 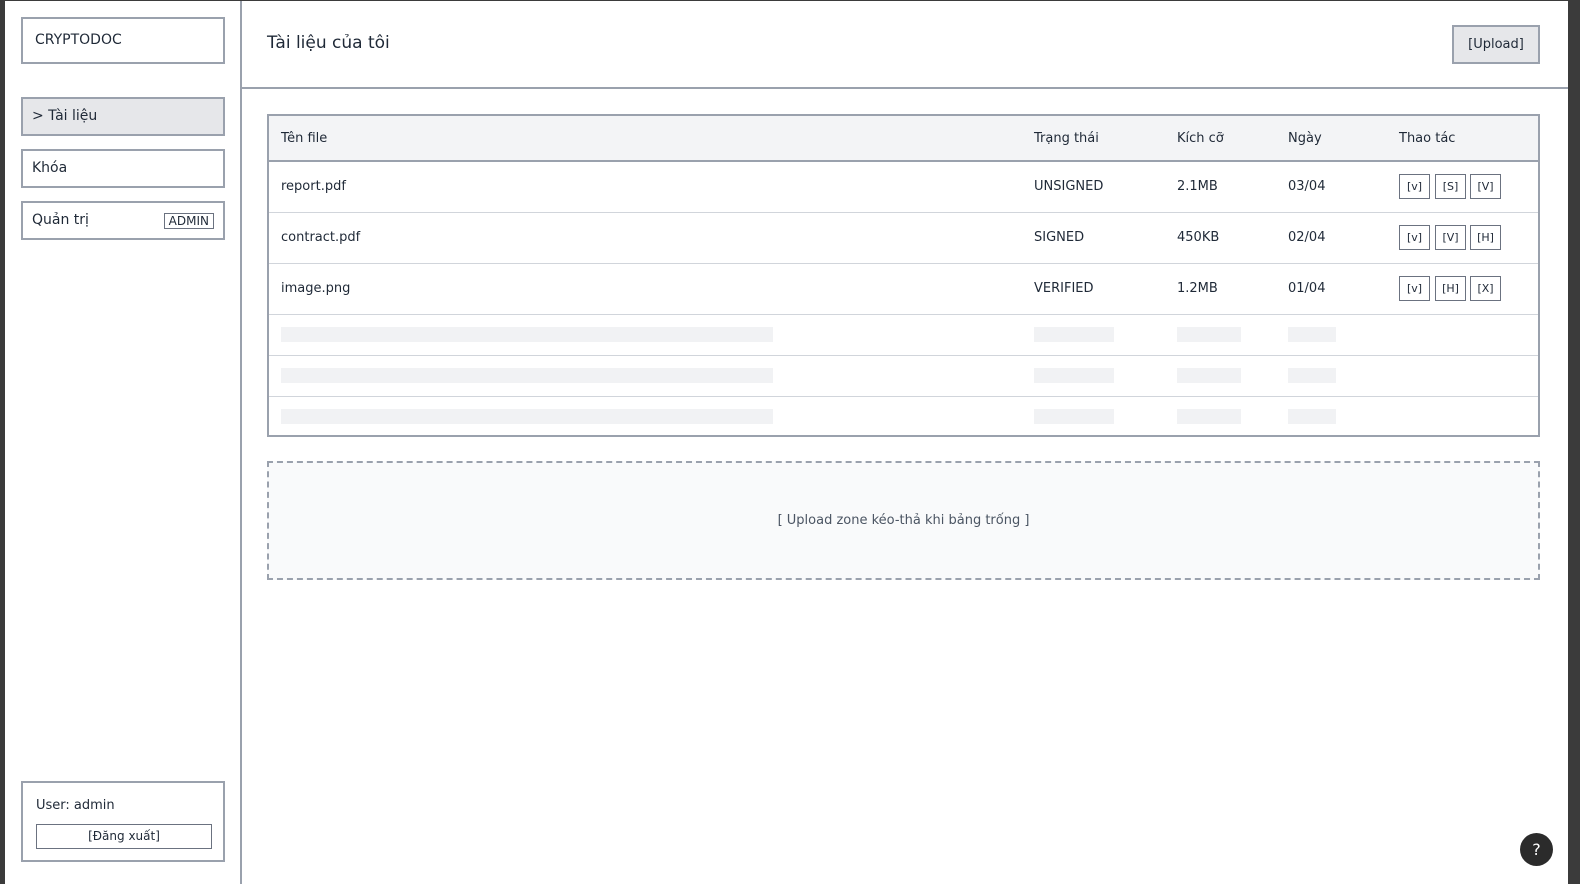 What do you see at coordinates (1200, 138) in the screenshot?
I see `column-header-size: Kích cỡ` at bounding box center [1200, 138].